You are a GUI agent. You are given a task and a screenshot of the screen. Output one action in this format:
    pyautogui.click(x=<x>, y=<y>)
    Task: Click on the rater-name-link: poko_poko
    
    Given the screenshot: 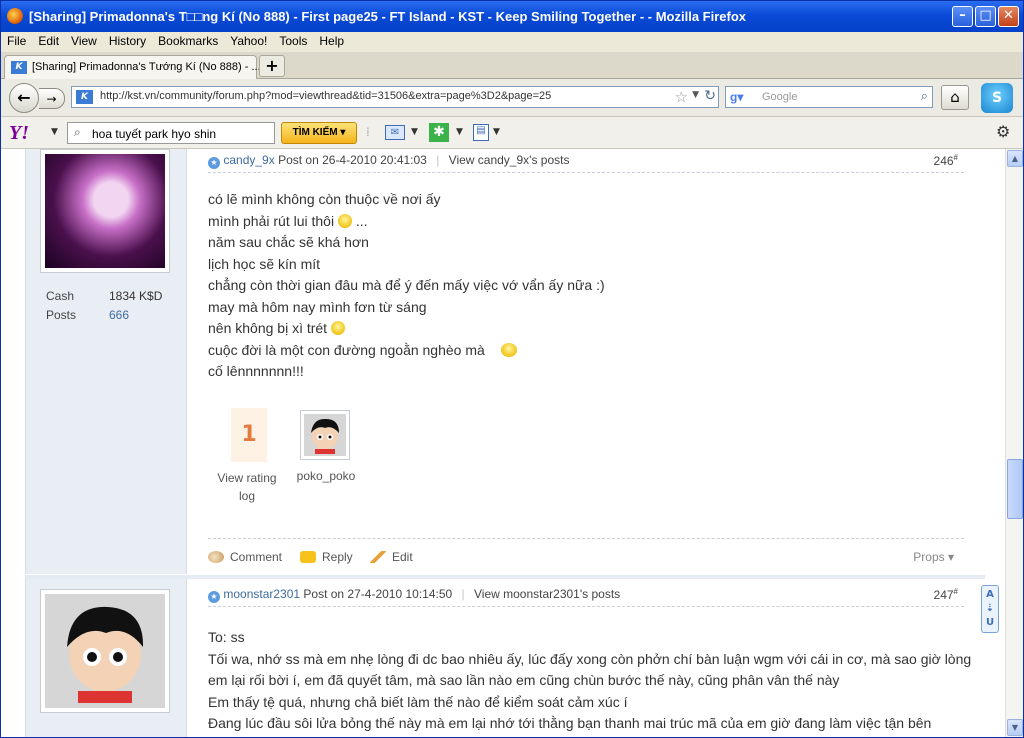 What is the action you would take?
    pyautogui.click(x=326, y=476)
    